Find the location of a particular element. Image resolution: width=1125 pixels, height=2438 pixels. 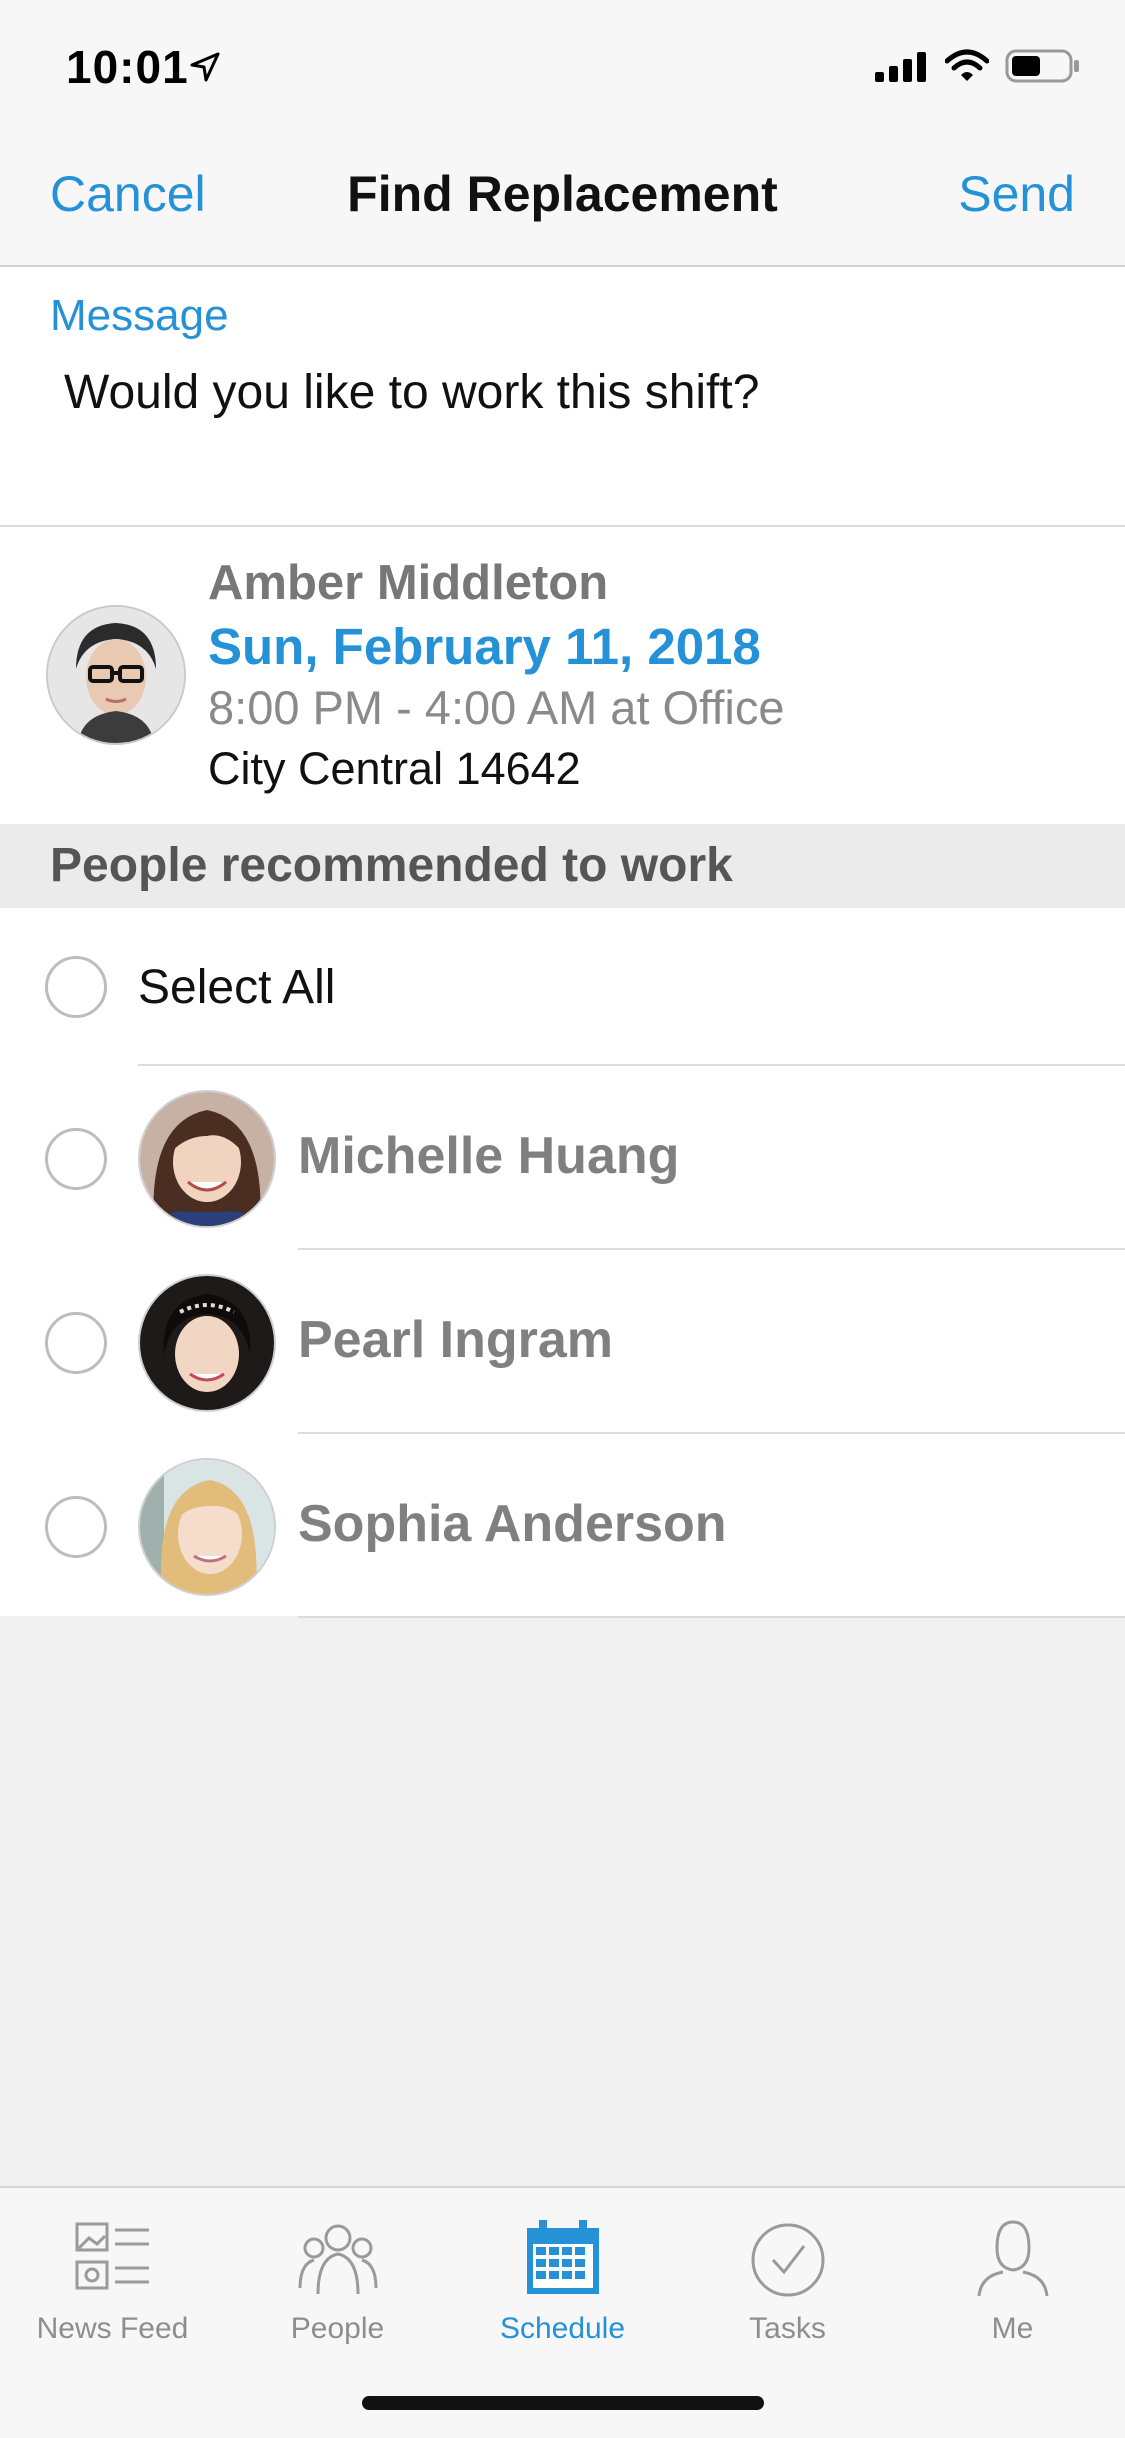

shift-location: City Central 14642 is located at coordinates (394, 768).